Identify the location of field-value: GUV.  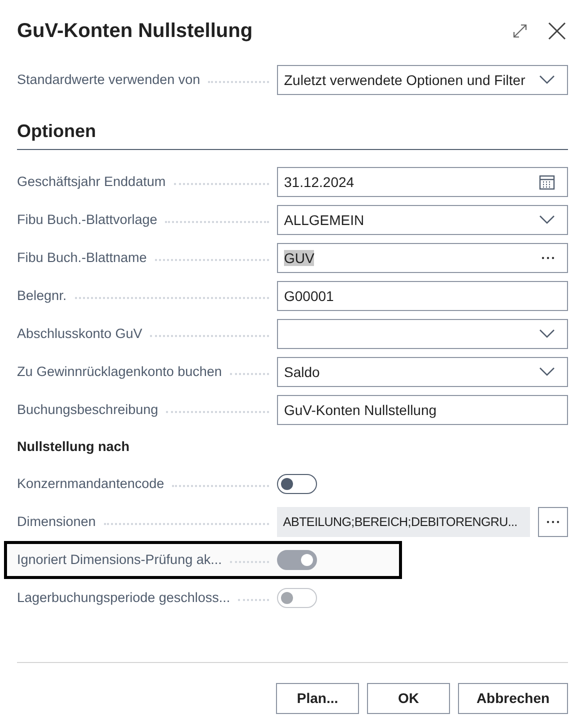
(299, 258).